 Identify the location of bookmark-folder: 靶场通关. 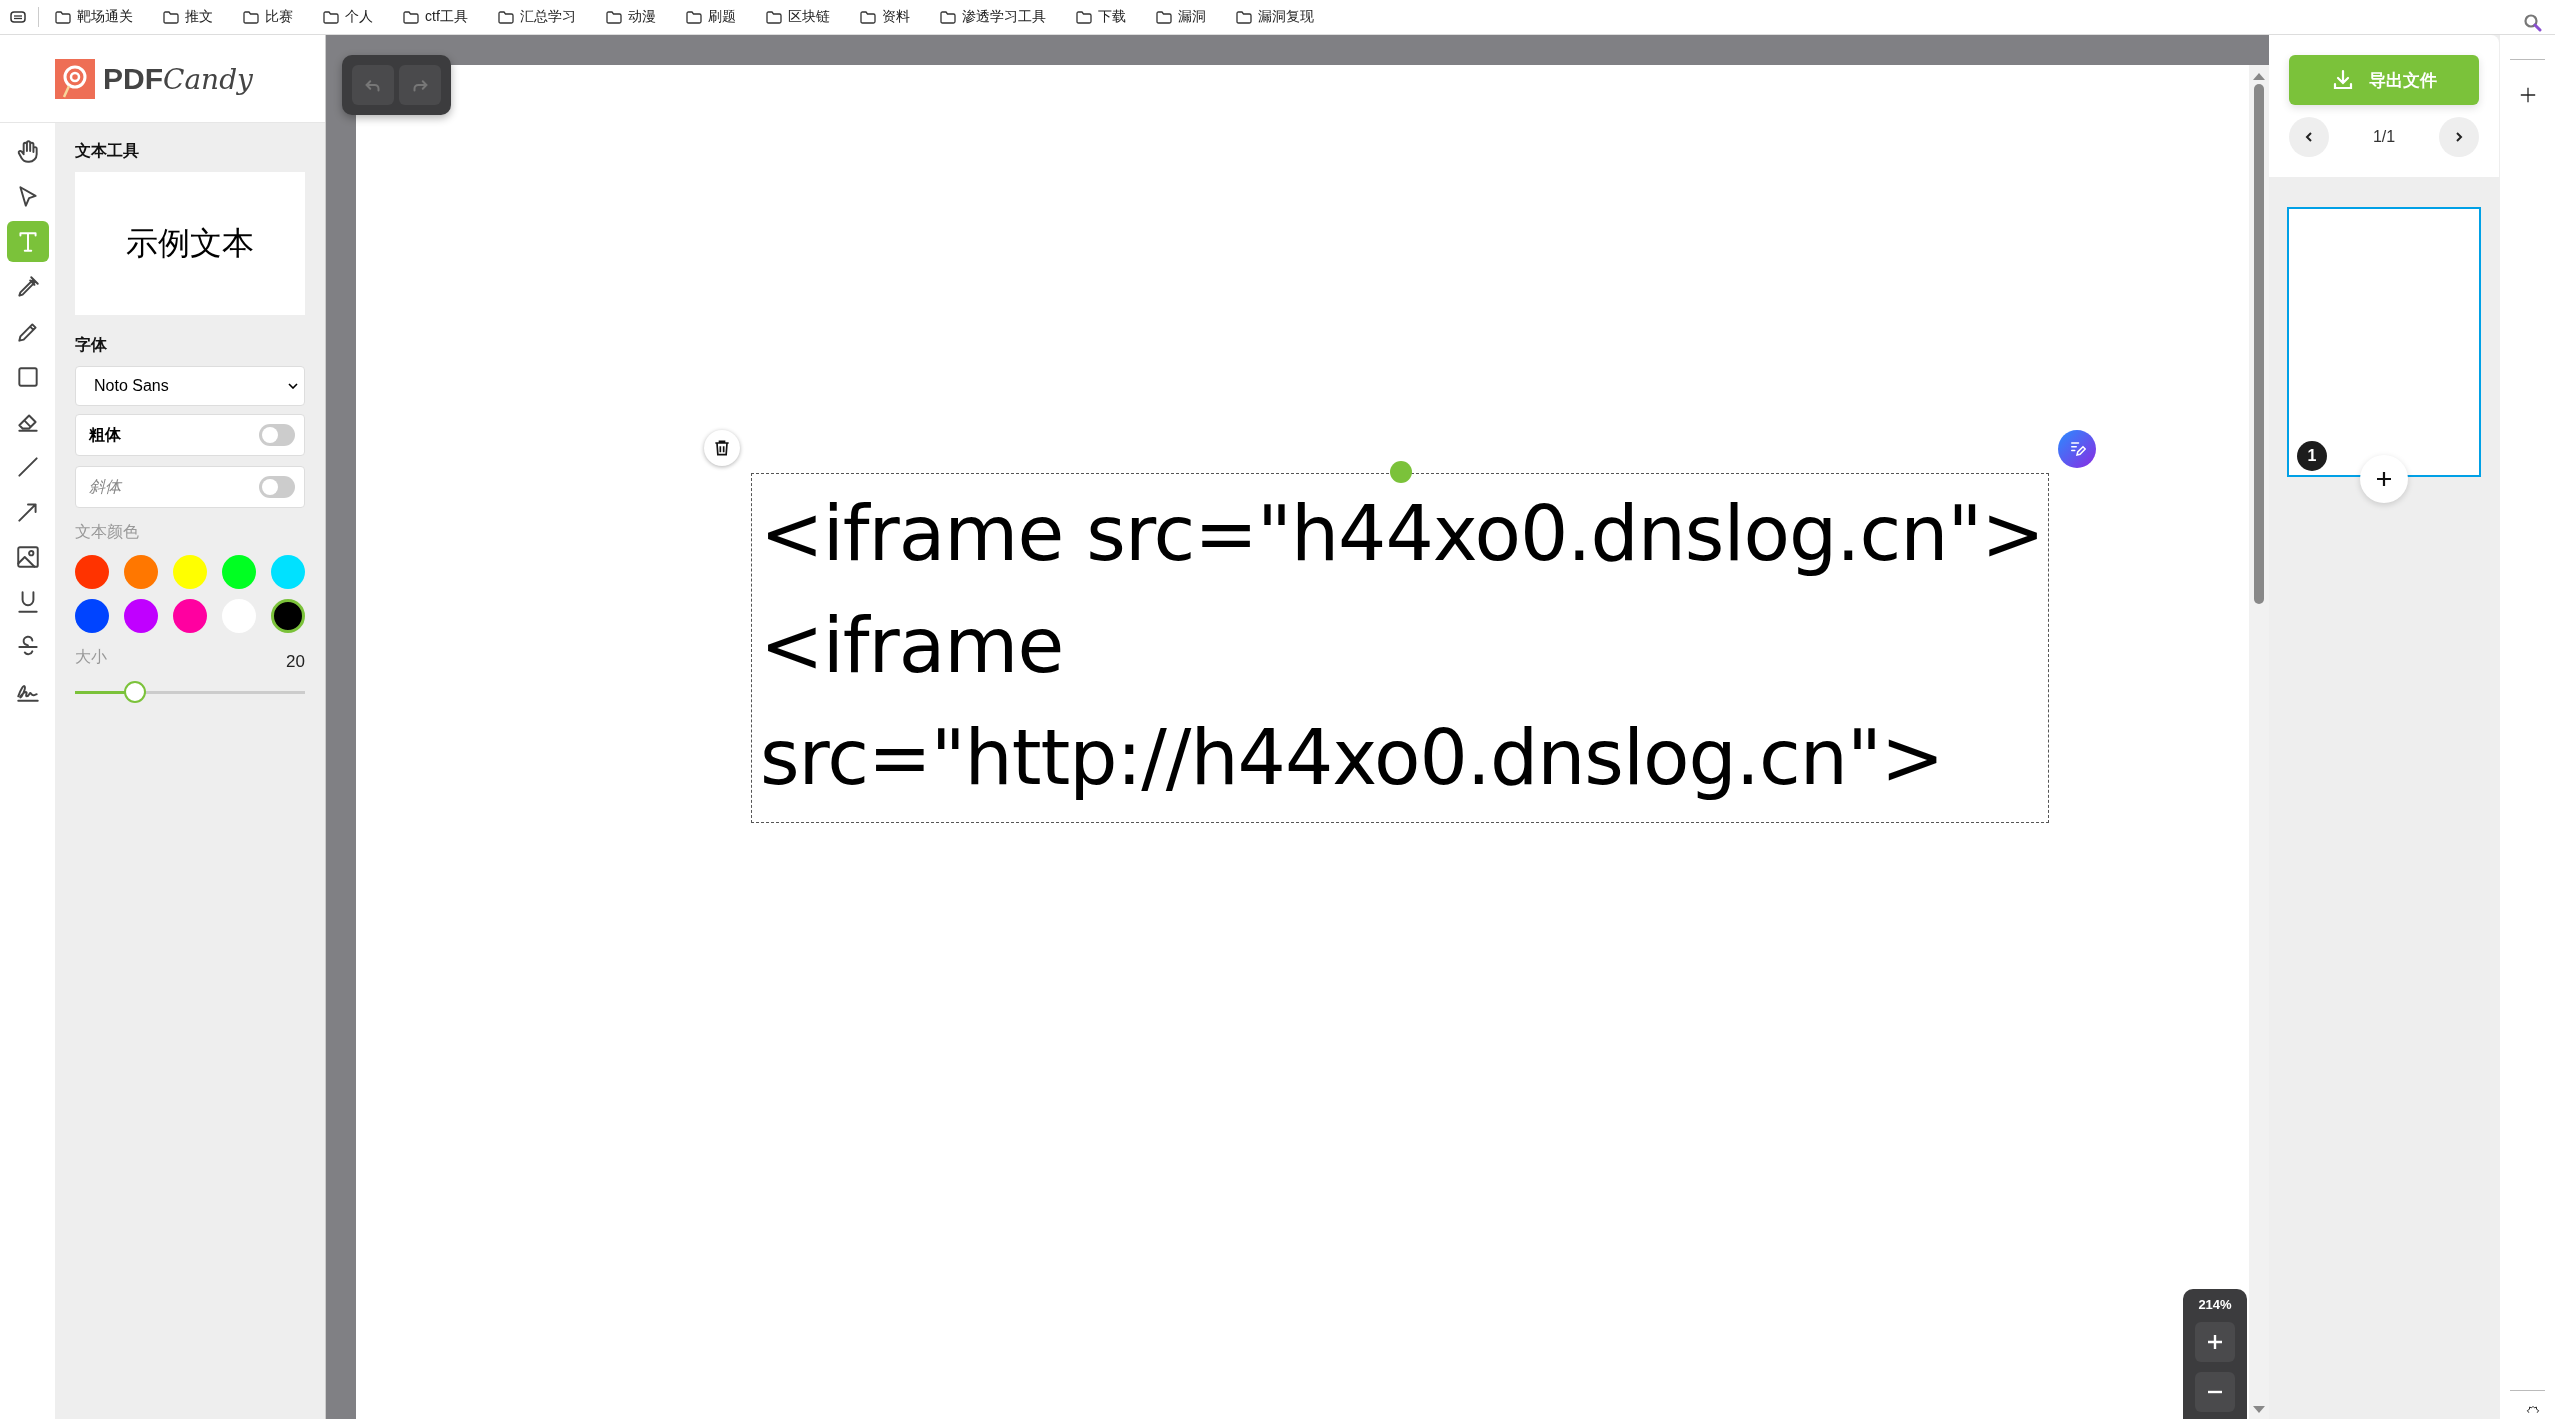
(94, 17).